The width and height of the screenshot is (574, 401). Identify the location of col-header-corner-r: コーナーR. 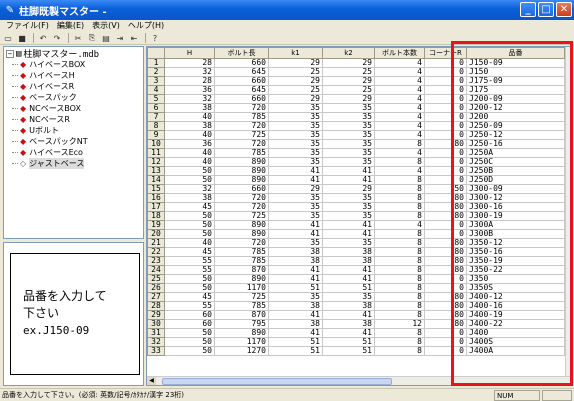
(445, 53).